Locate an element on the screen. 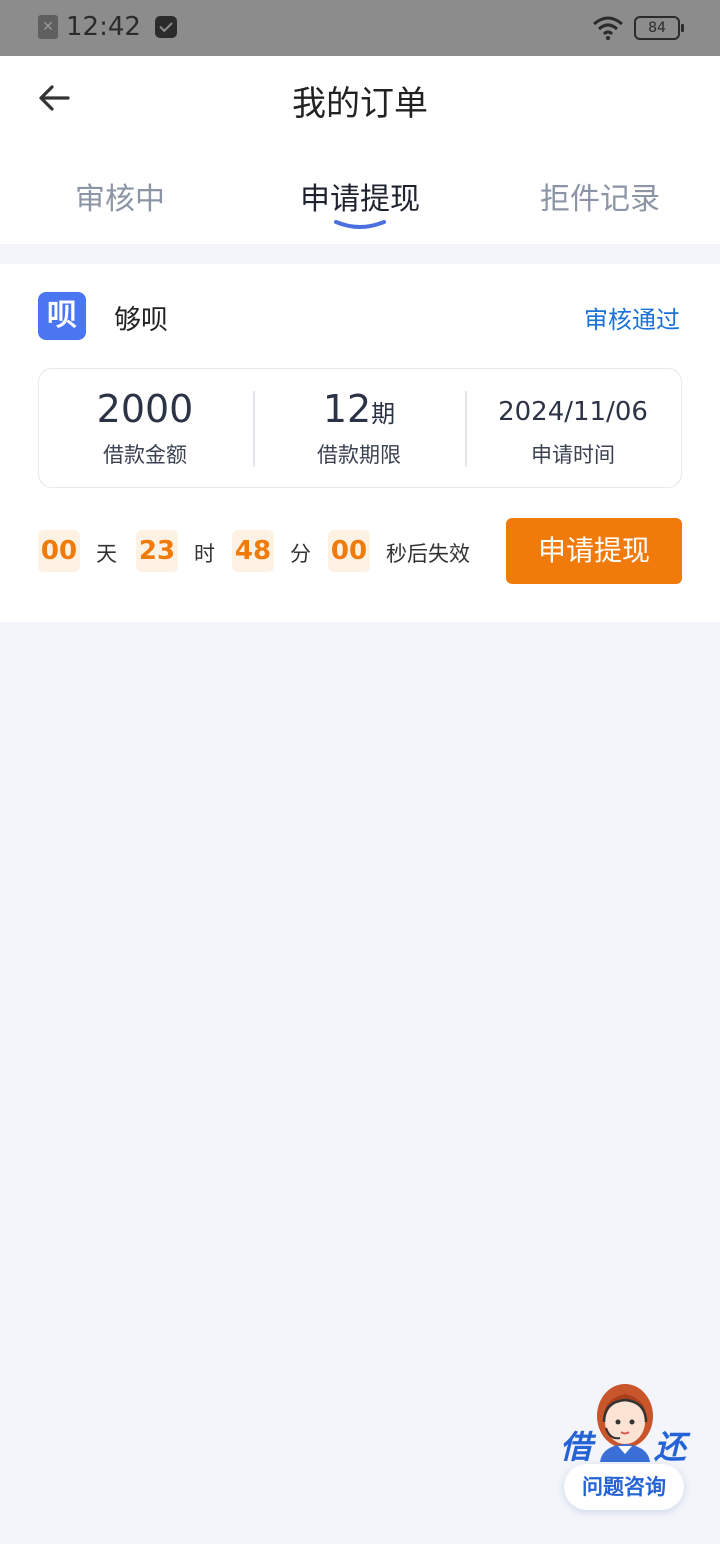 The height and width of the screenshot is (1544, 720). tab-apply-withdraw: 申请提现 is located at coordinates (360, 196).